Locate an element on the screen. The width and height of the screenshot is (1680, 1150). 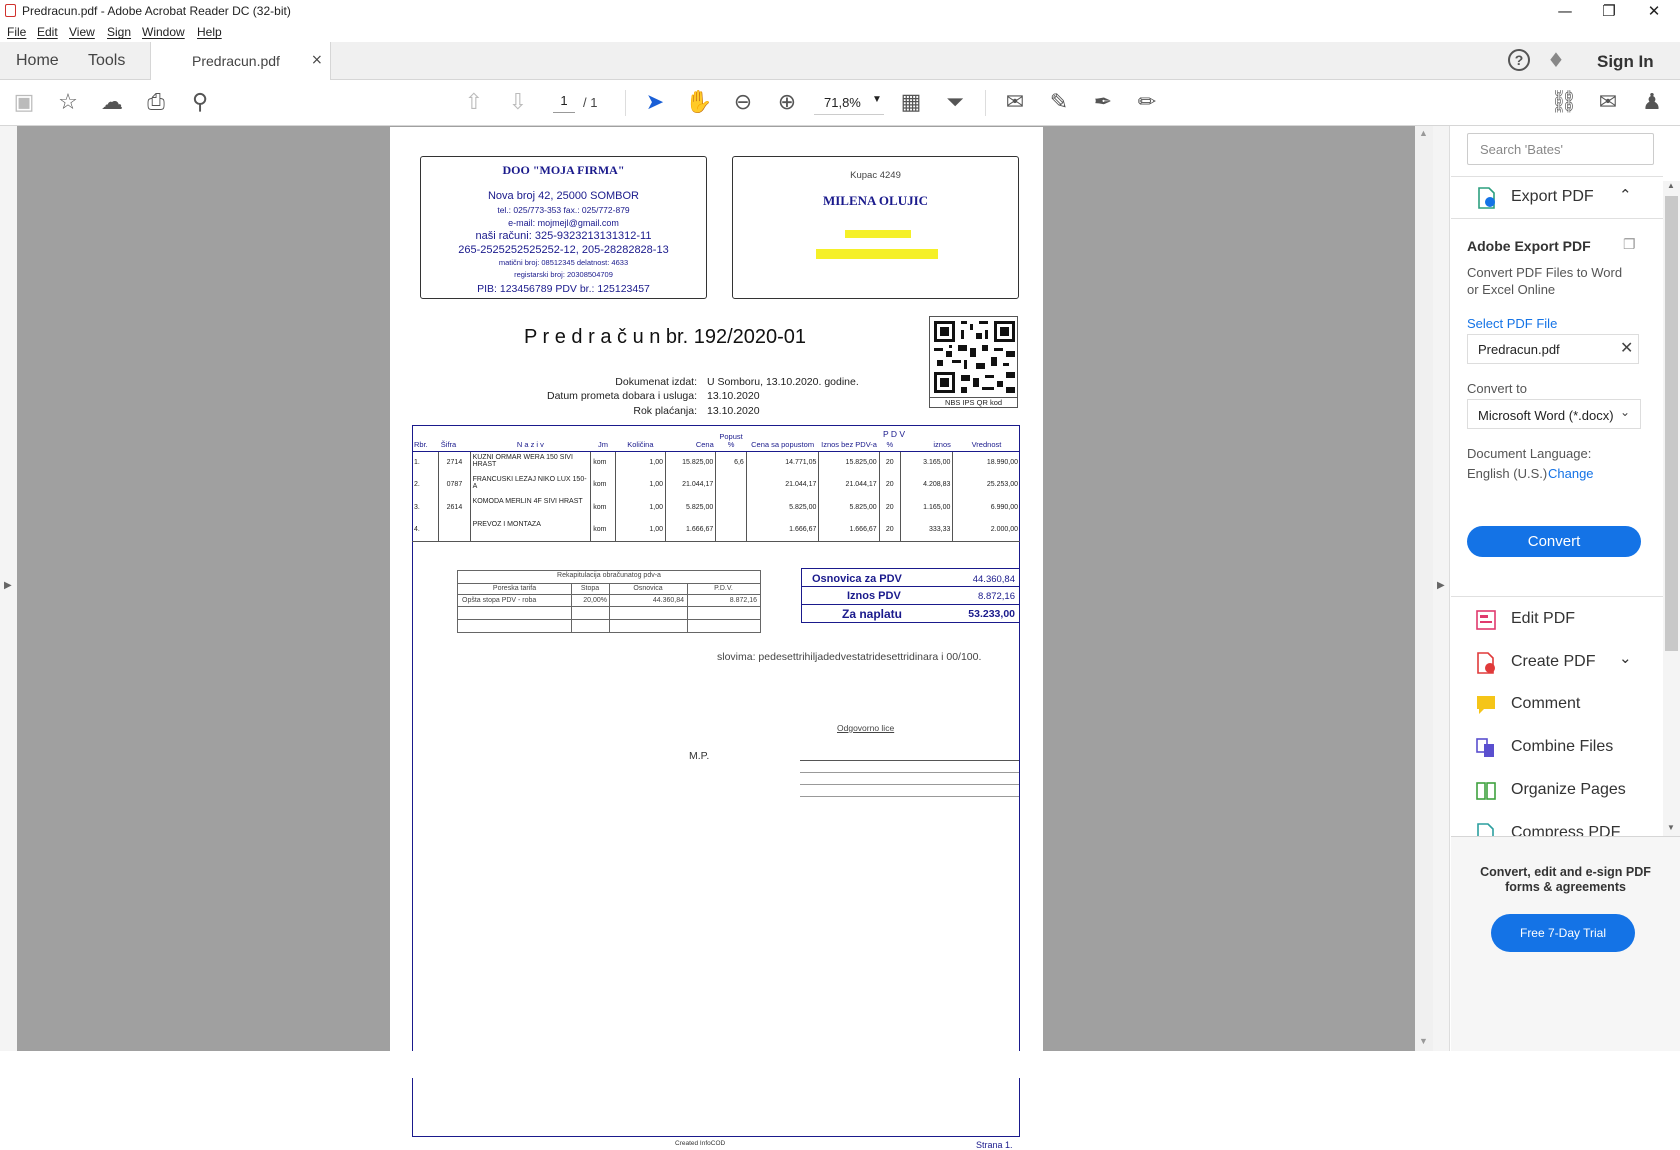
fill-sign-icon: ✏ is located at coordinates (1147, 103).